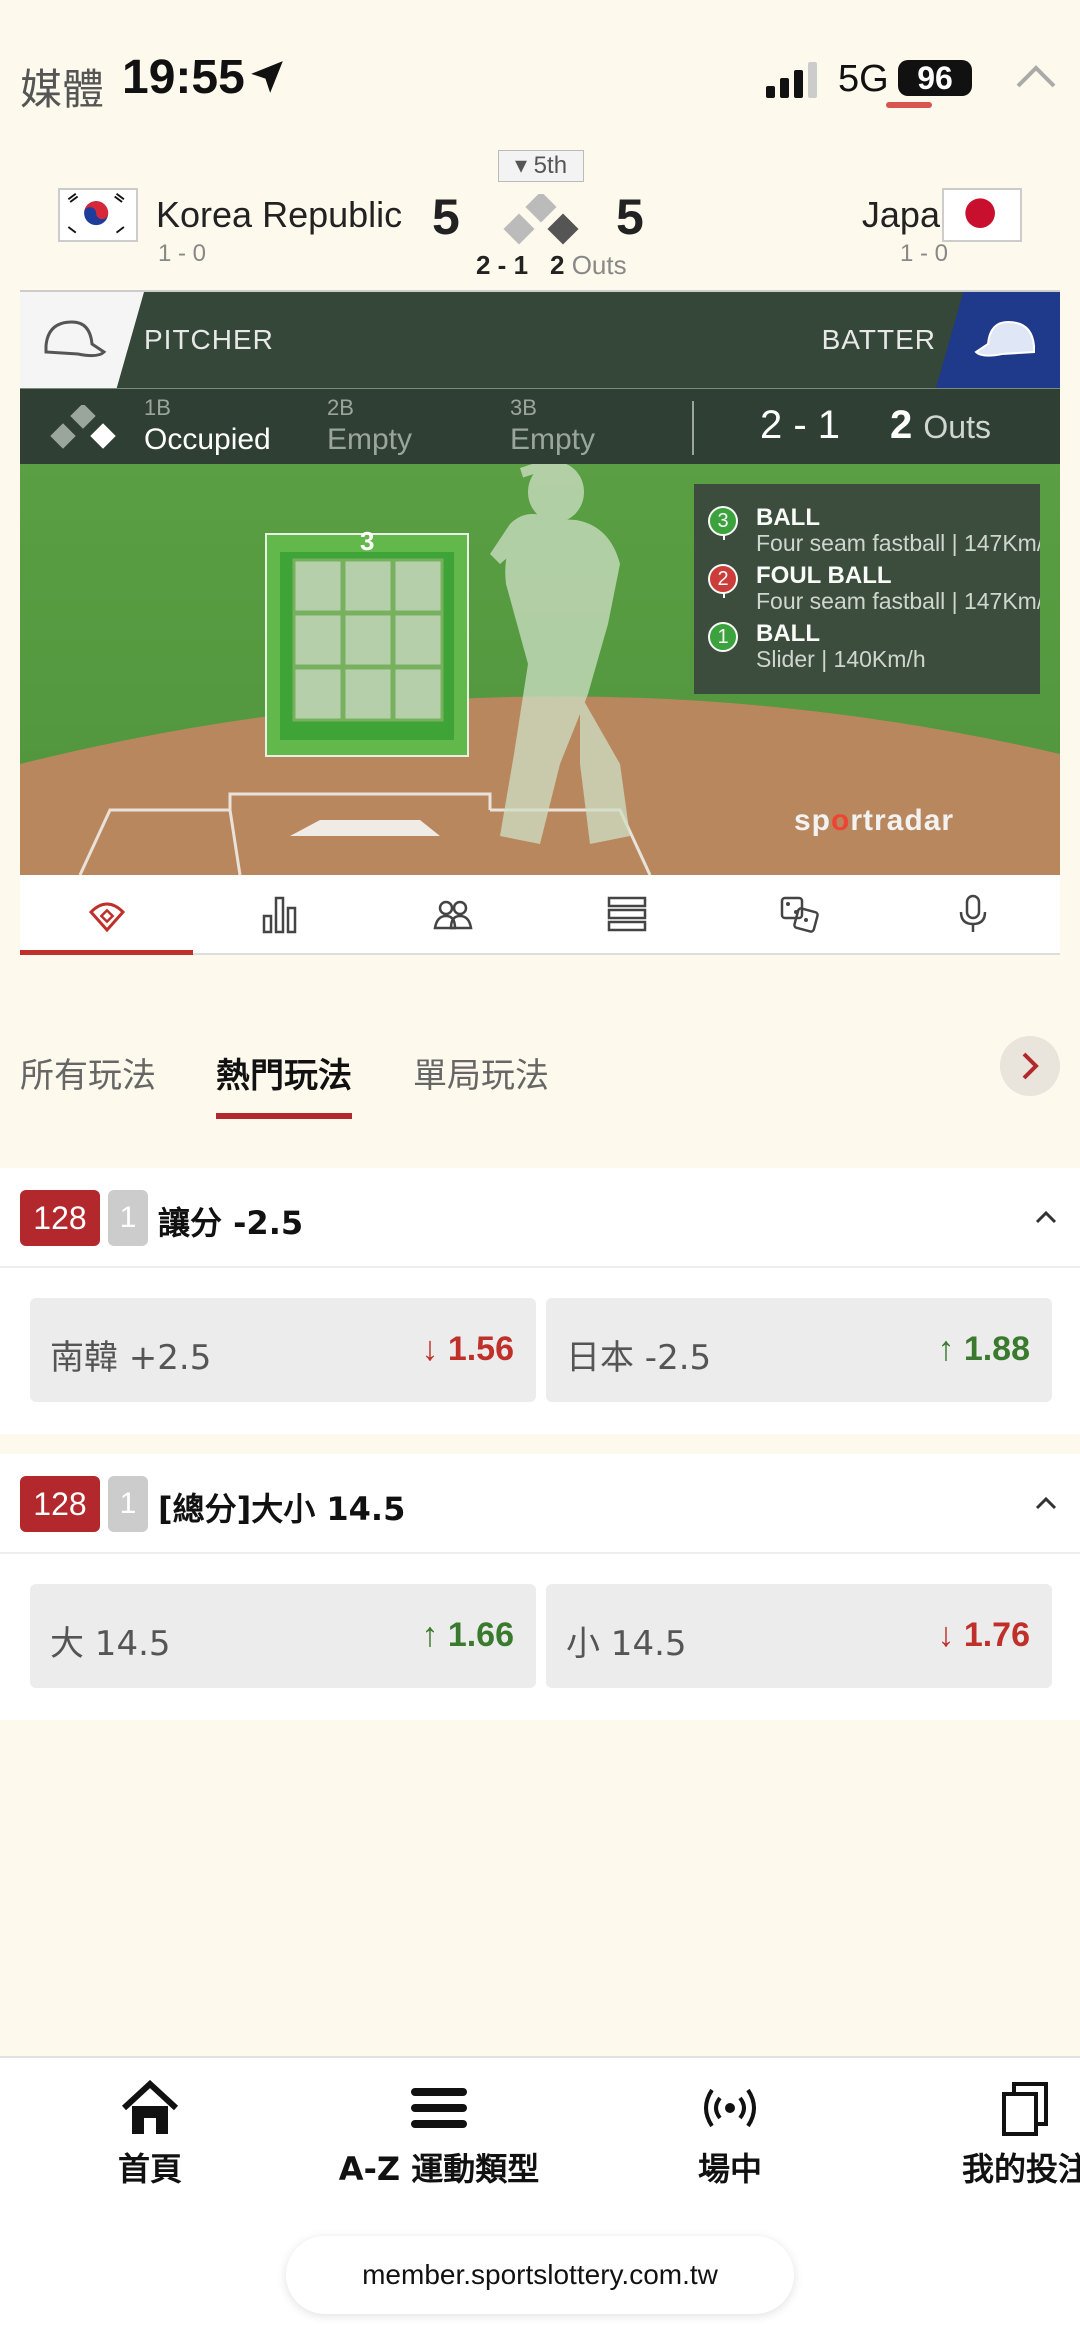  What do you see at coordinates (282, 1509) in the screenshot?
I see `market-title: [總分]大小 14.5` at bounding box center [282, 1509].